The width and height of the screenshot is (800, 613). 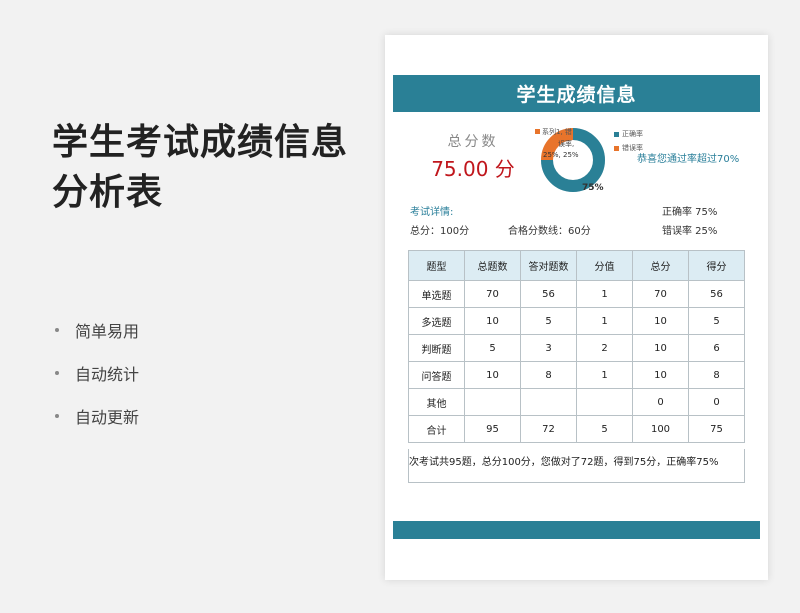 I want to click on table-cell: 问答题, so click(x=436, y=375).